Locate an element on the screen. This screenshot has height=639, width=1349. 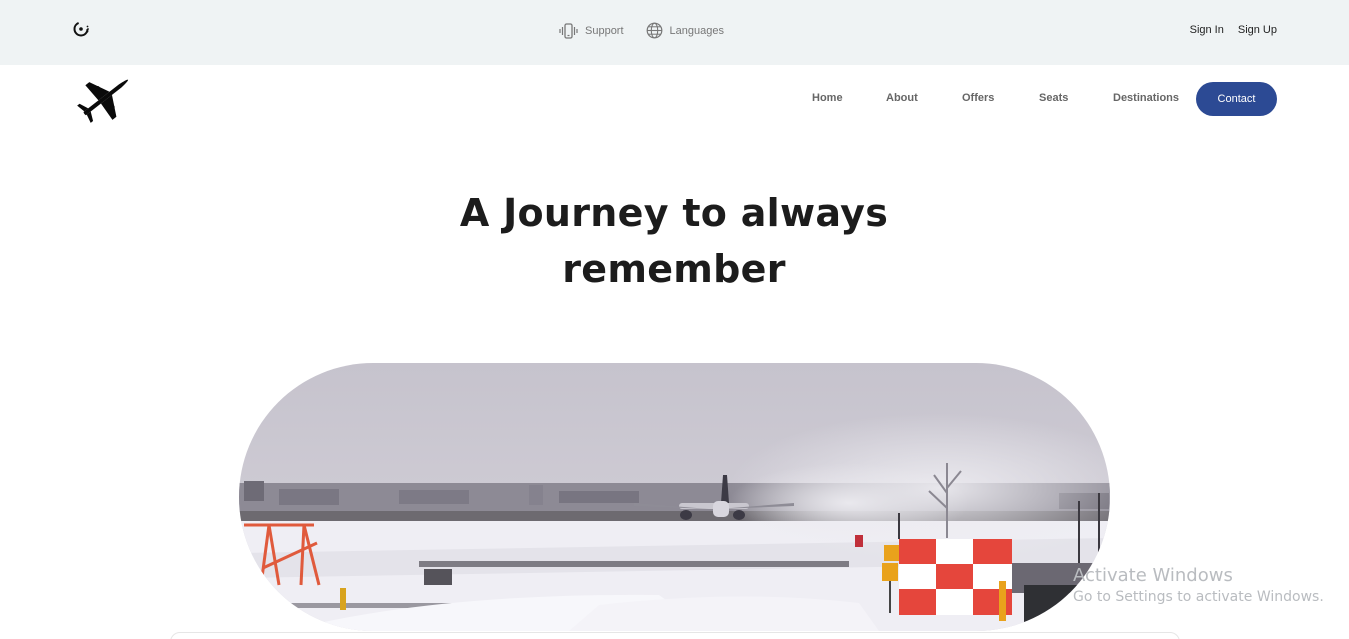
nav-offers: Offers is located at coordinates (1000, 98).